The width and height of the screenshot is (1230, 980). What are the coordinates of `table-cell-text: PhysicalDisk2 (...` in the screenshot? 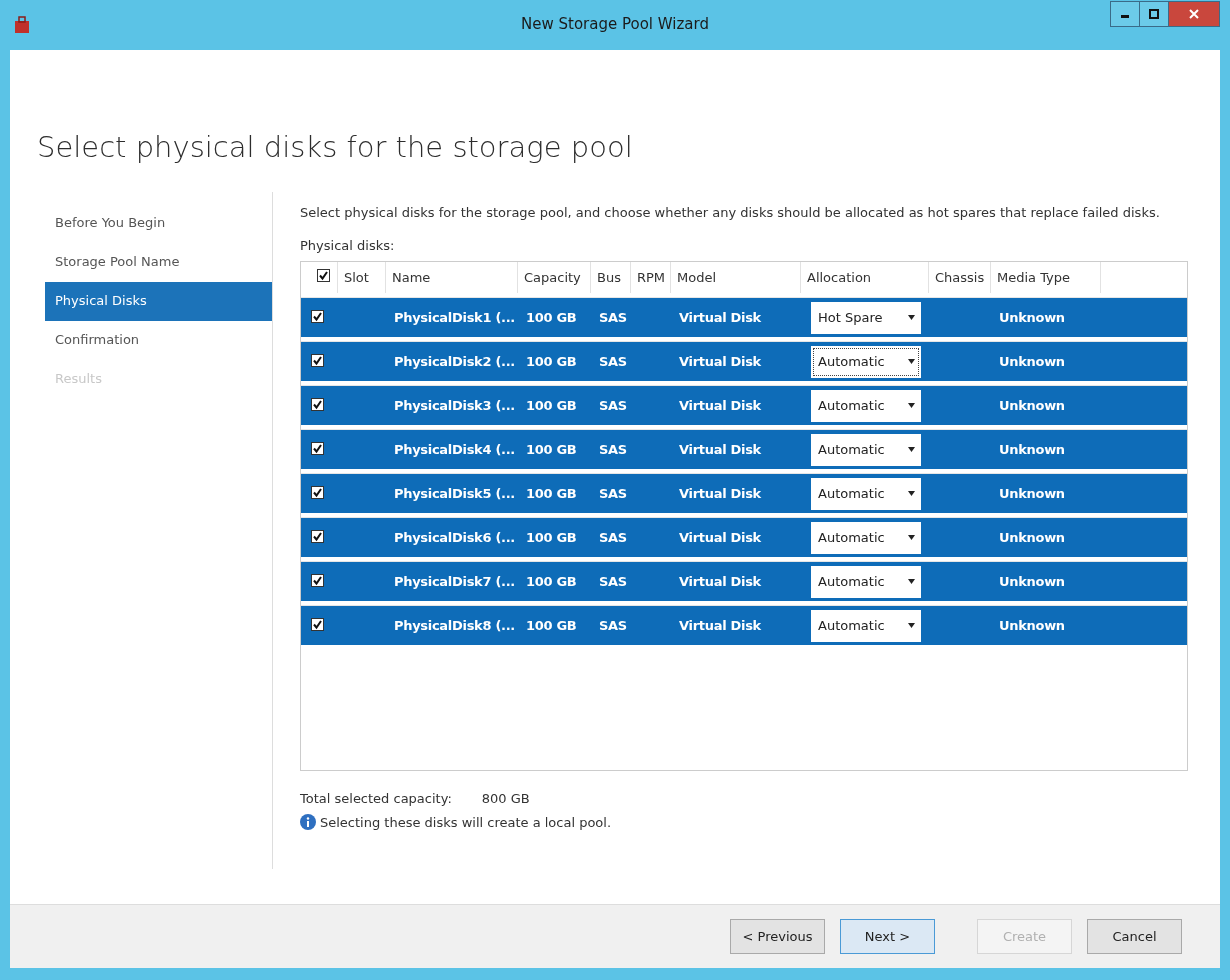 It's located at (454, 361).